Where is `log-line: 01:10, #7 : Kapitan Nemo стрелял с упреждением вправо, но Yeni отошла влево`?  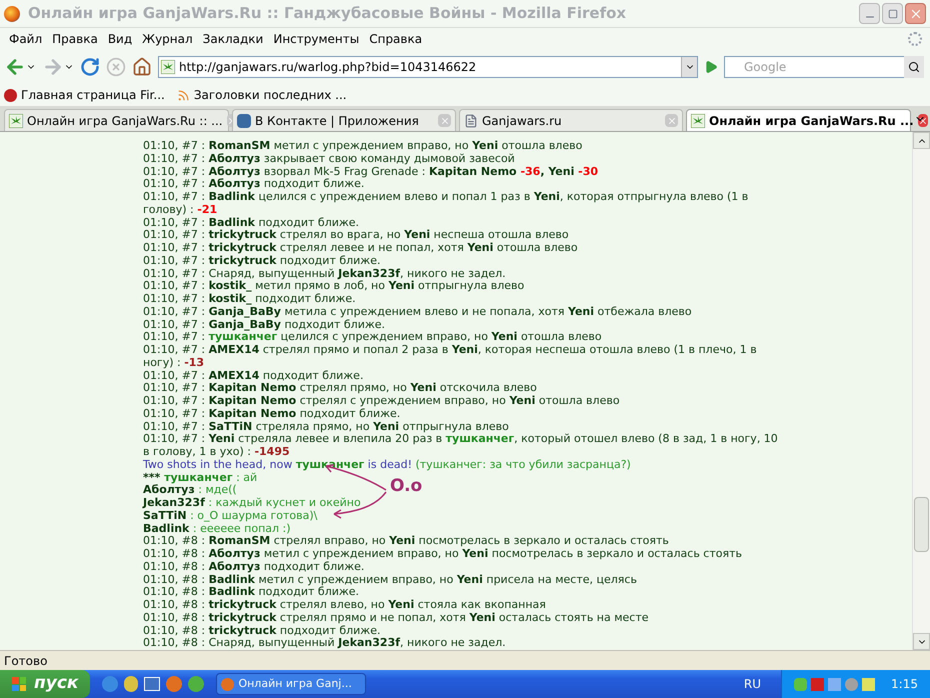
log-line: 01:10, #7 : Kapitan Nemo стрелял с упреждением вправо, но Yeni отошла влево is located at coordinates (381, 401).